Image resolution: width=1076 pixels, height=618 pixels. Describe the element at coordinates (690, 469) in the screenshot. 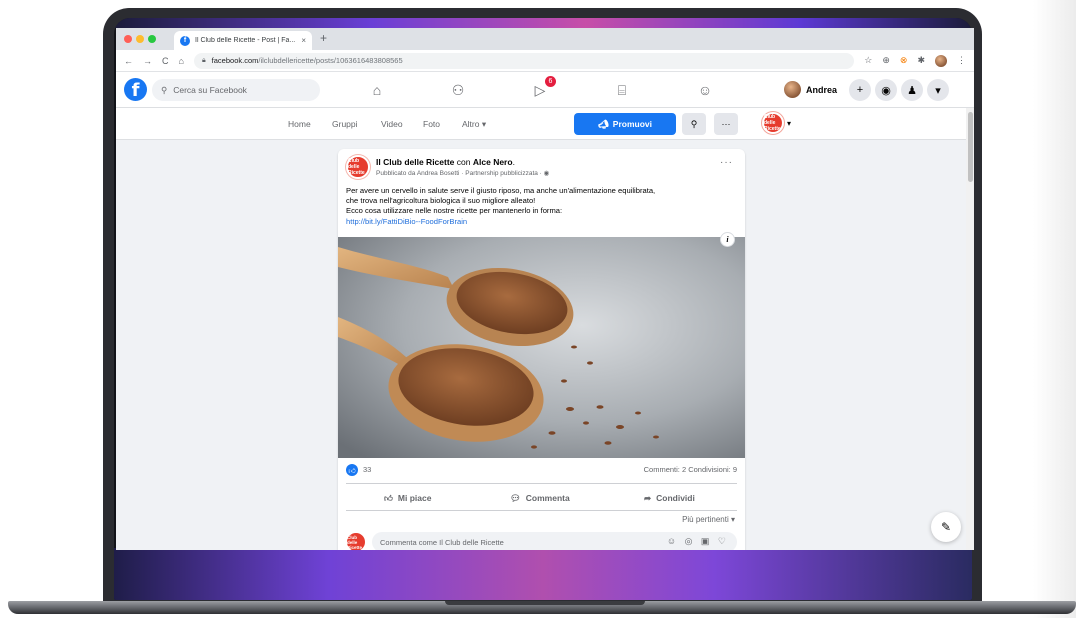

I see `comments-shares-count: Commenti: 2 Condivisioni: 9` at that location.